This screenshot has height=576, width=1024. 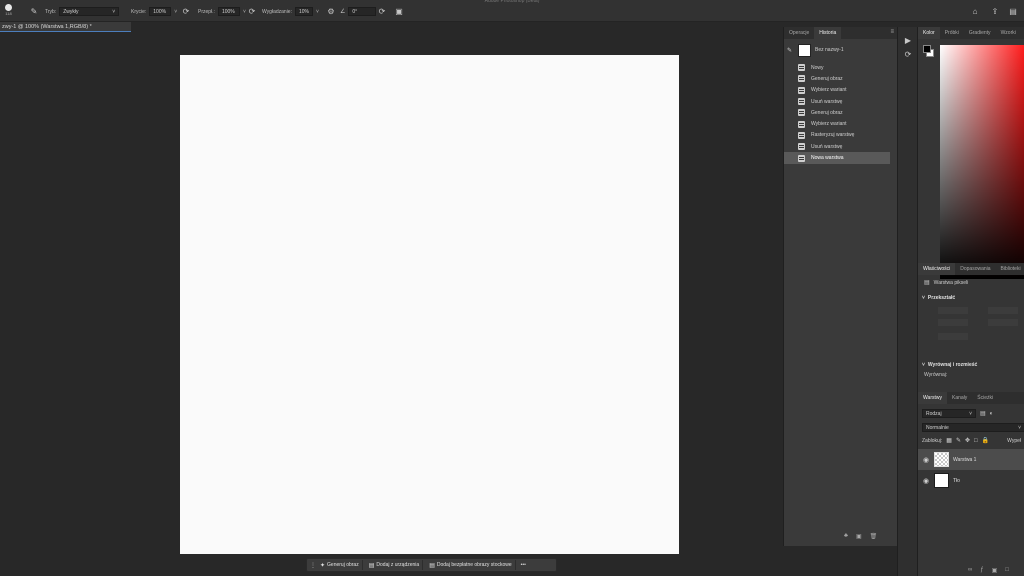 I want to click on tab-biblioteki: Biblioteki, so click(x=1010, y=269).